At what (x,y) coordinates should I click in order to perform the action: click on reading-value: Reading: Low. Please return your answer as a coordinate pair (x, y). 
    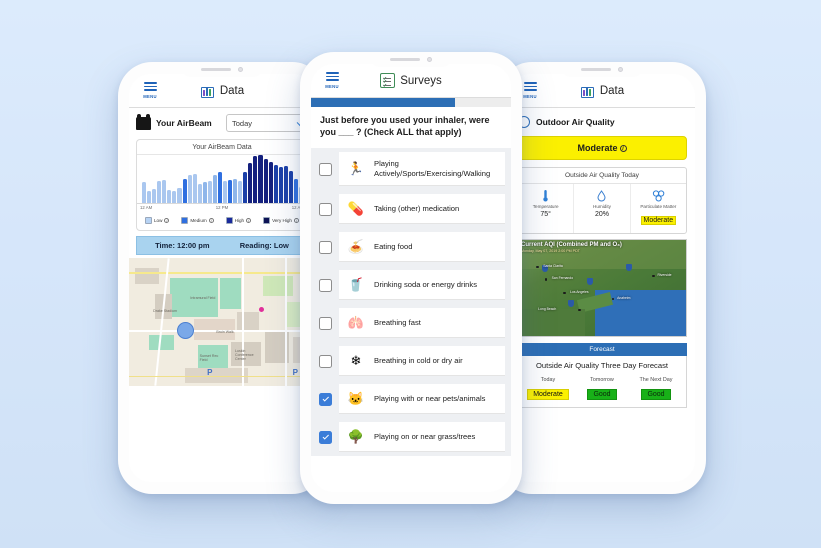
    Looking at the image, I should click on (264, 245).